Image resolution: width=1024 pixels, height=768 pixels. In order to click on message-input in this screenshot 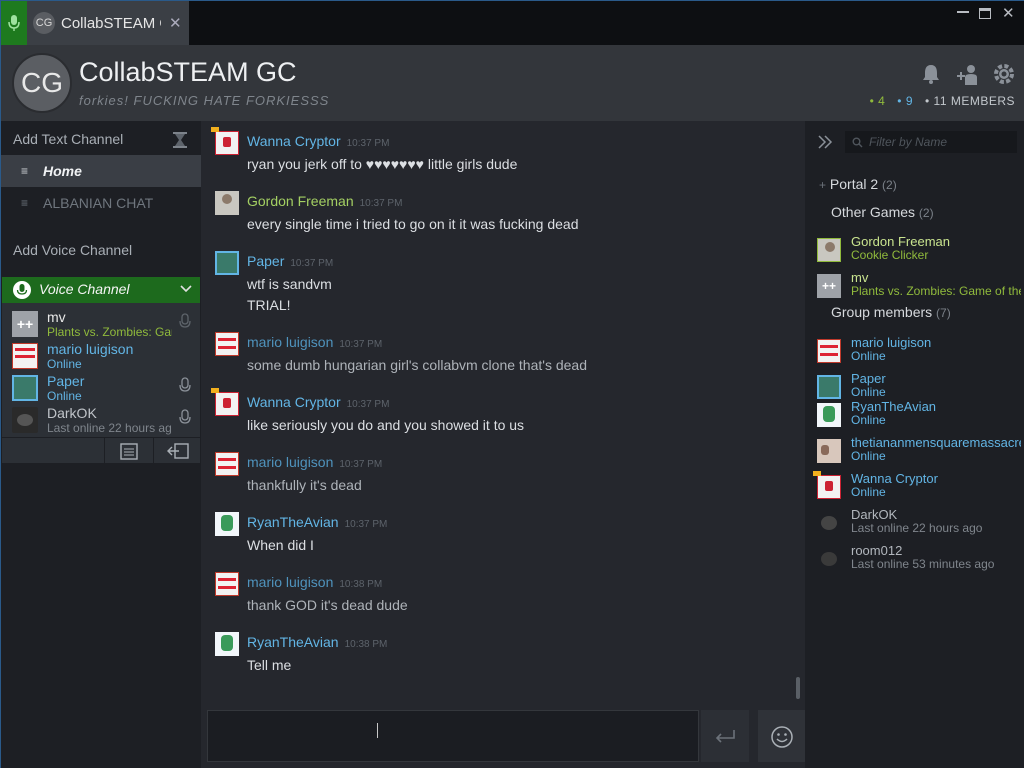, I will do `click(453, 736)`.